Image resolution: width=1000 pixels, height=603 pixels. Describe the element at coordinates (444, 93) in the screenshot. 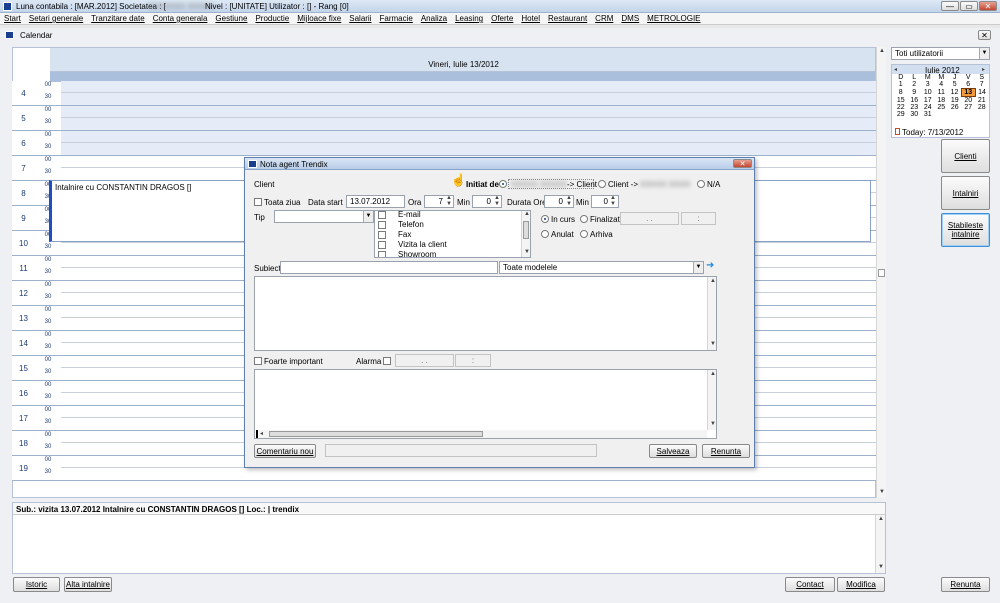

I see `hour-row: 4 00 30` at that location.